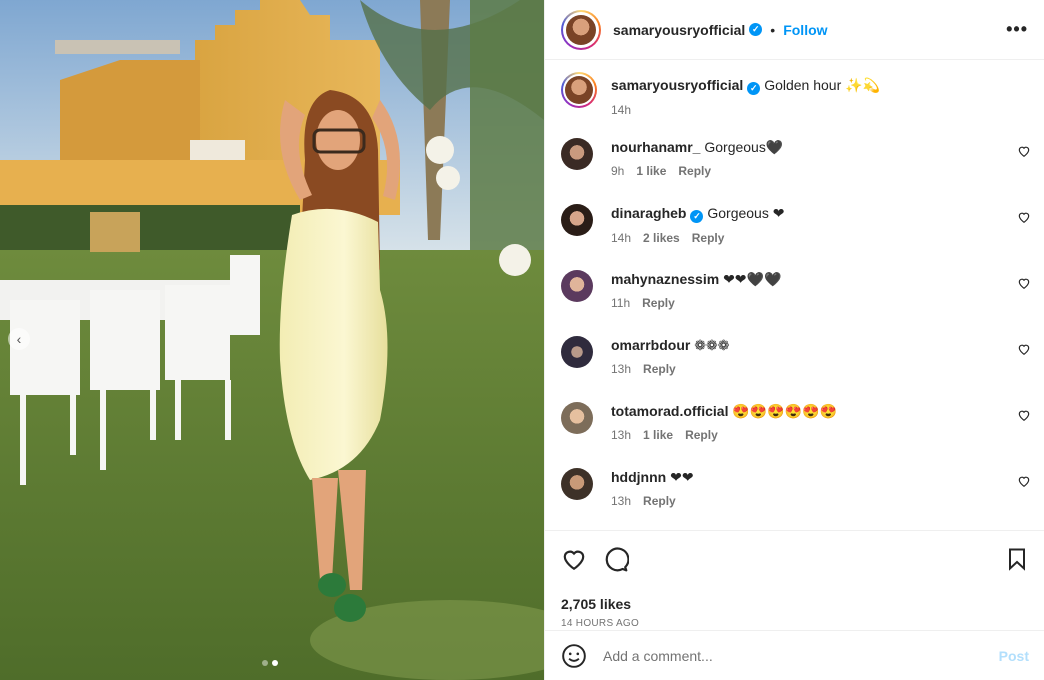  I want to click on caption-avatar, so click(579, 90).